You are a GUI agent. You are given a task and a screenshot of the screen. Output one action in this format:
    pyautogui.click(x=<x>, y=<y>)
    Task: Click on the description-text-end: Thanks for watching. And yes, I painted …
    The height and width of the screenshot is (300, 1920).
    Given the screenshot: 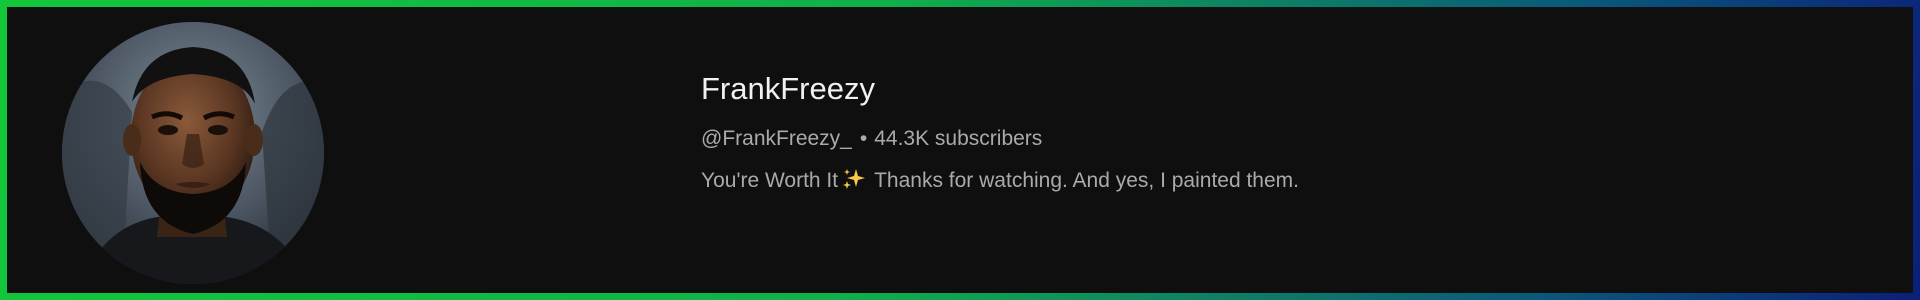 What is the action you would take?
    pyautogui.click(x=1086, y=180)
    